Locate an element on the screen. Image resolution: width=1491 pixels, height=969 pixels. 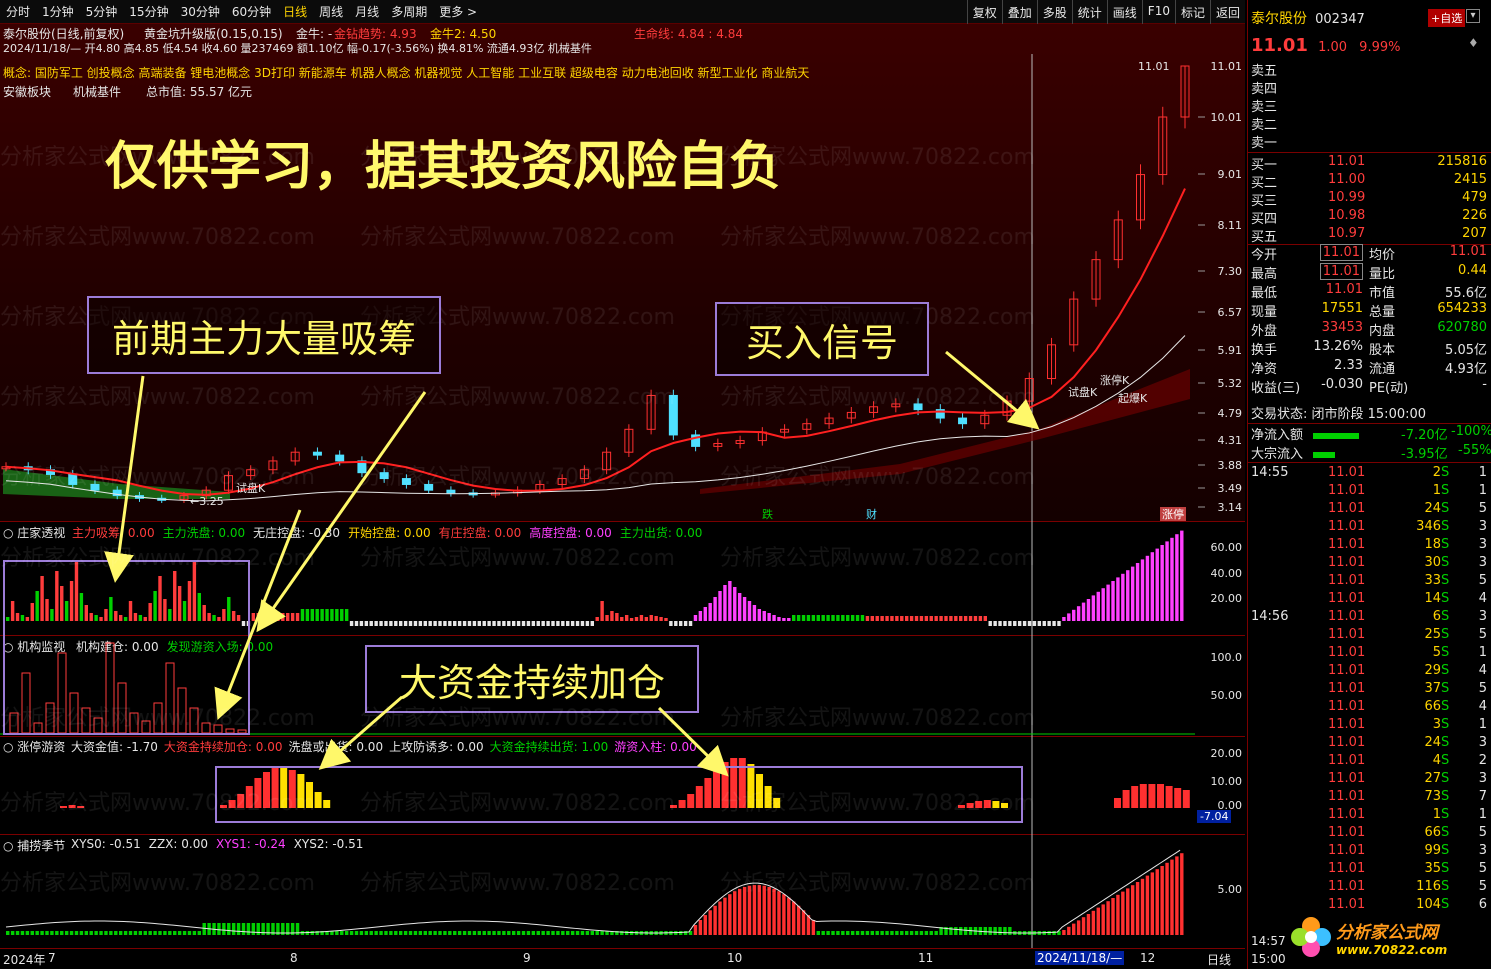
dropdown-icon: ▾ is located at coordinates (1473, 16).